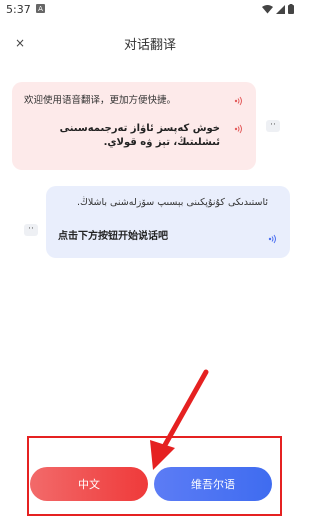 The image size is (320, 532). I want to click on chinese-language-button: 中文, so click(89, 484).